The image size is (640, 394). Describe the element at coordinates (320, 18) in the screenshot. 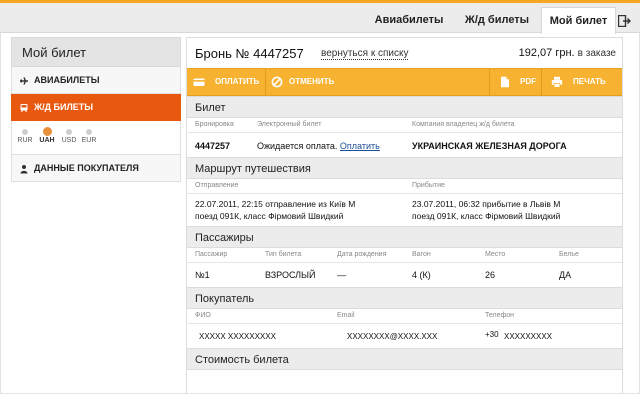

I see `top-tabs-bar: Авиабилеты Ж/д билеты Мой билет` at that location.